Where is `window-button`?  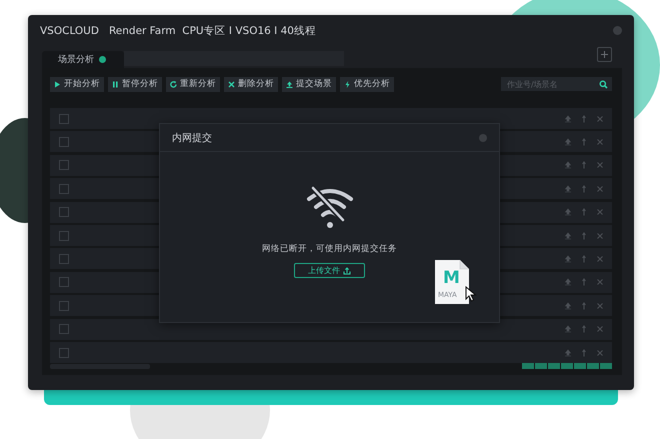
window-button is located at coordinates (617, 31).